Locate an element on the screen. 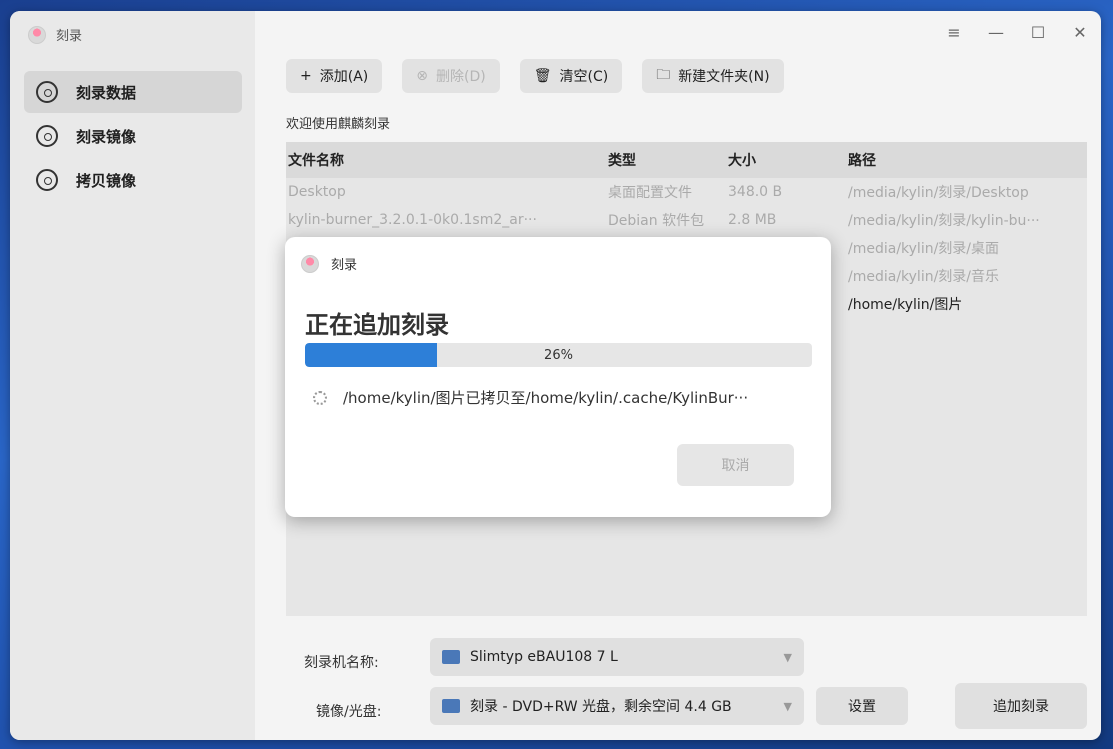 The width and height of the screenshot is (1113, 749). cell-path: /media/kylin/刻录/kylin-bu··· is located at coordinates (944, 221).